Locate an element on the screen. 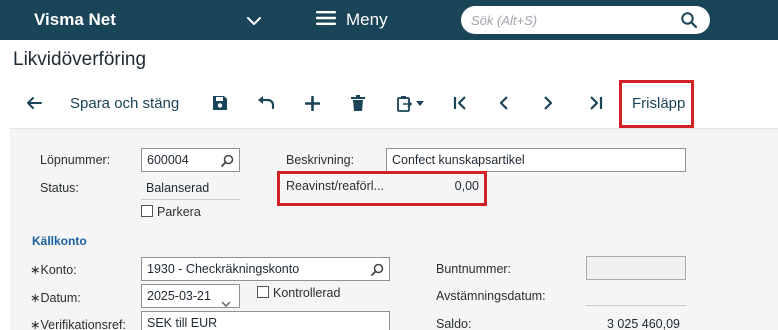  chevron-right-icon is located at coordinates (548, 103).